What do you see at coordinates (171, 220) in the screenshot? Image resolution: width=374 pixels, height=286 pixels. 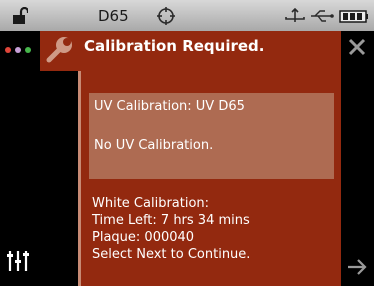 I see `time-left: Time Left: 7 hrs 34 mins` at bounding box center [171, 220].